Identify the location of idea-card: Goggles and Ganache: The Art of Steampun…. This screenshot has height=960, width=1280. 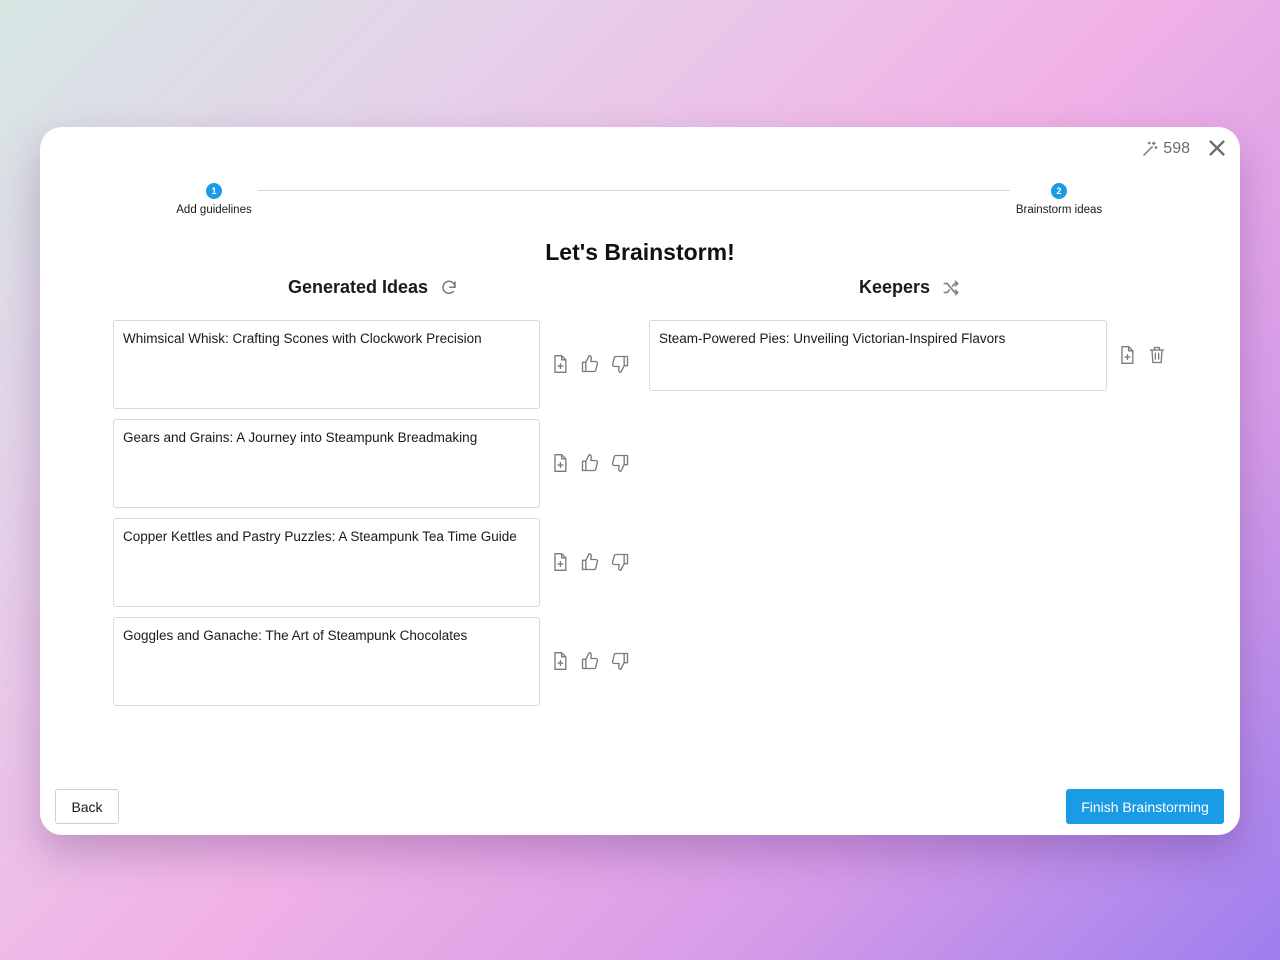
(326, 661).